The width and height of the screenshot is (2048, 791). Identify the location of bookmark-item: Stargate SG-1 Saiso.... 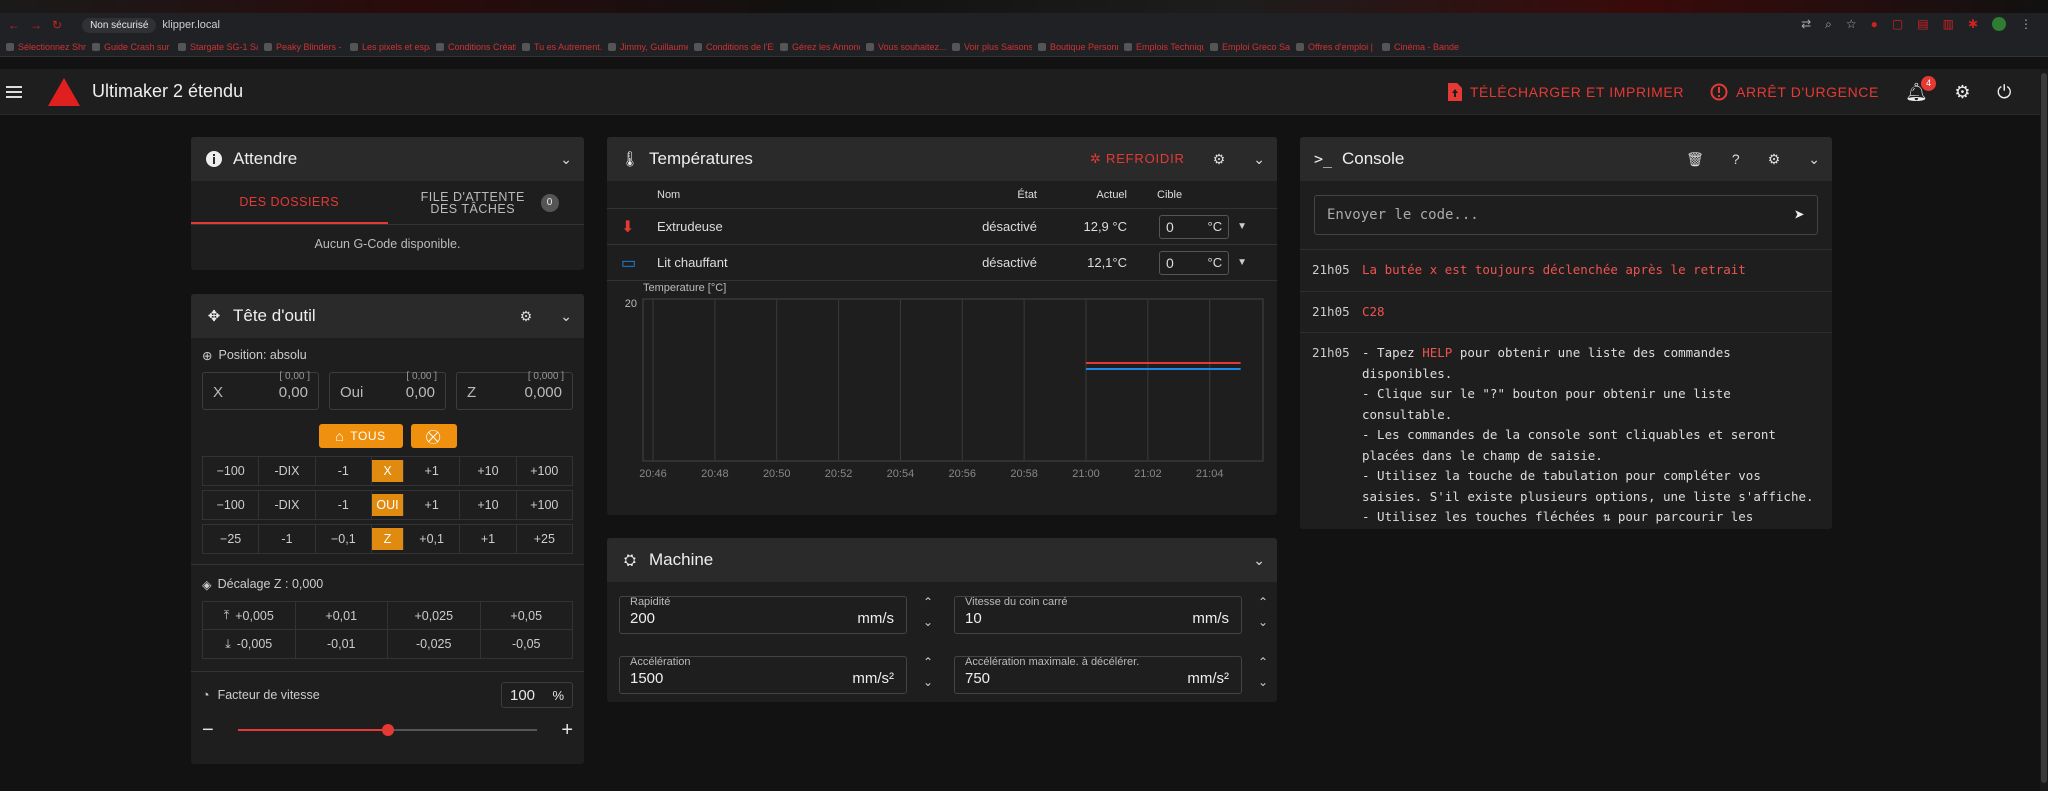
(215, 47).